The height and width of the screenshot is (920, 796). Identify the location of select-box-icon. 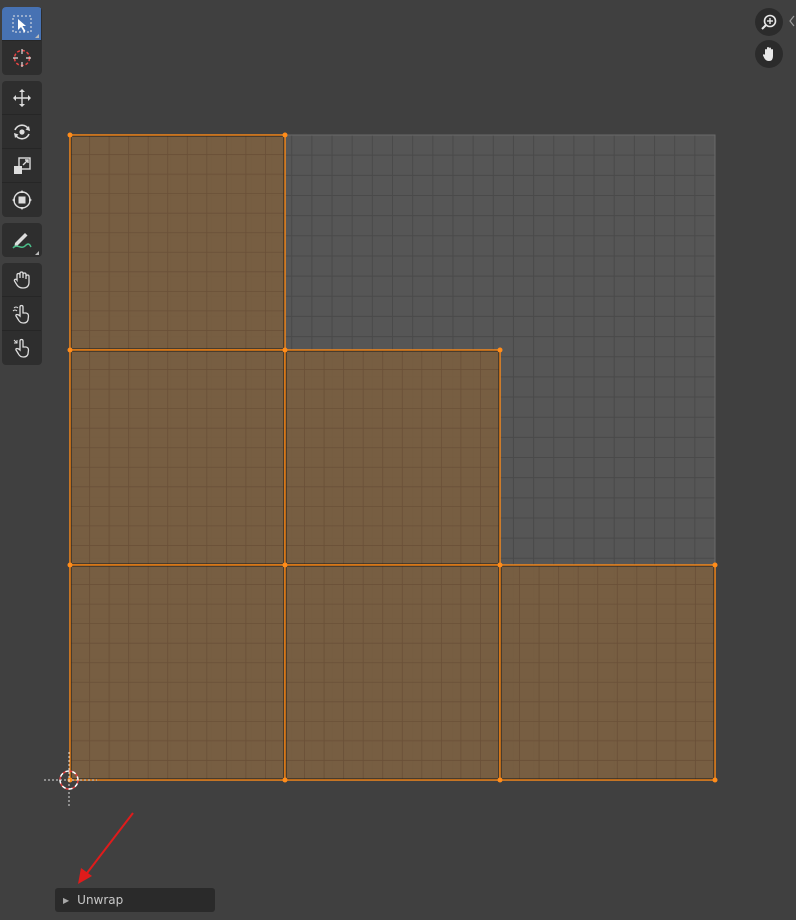
(21, 23).